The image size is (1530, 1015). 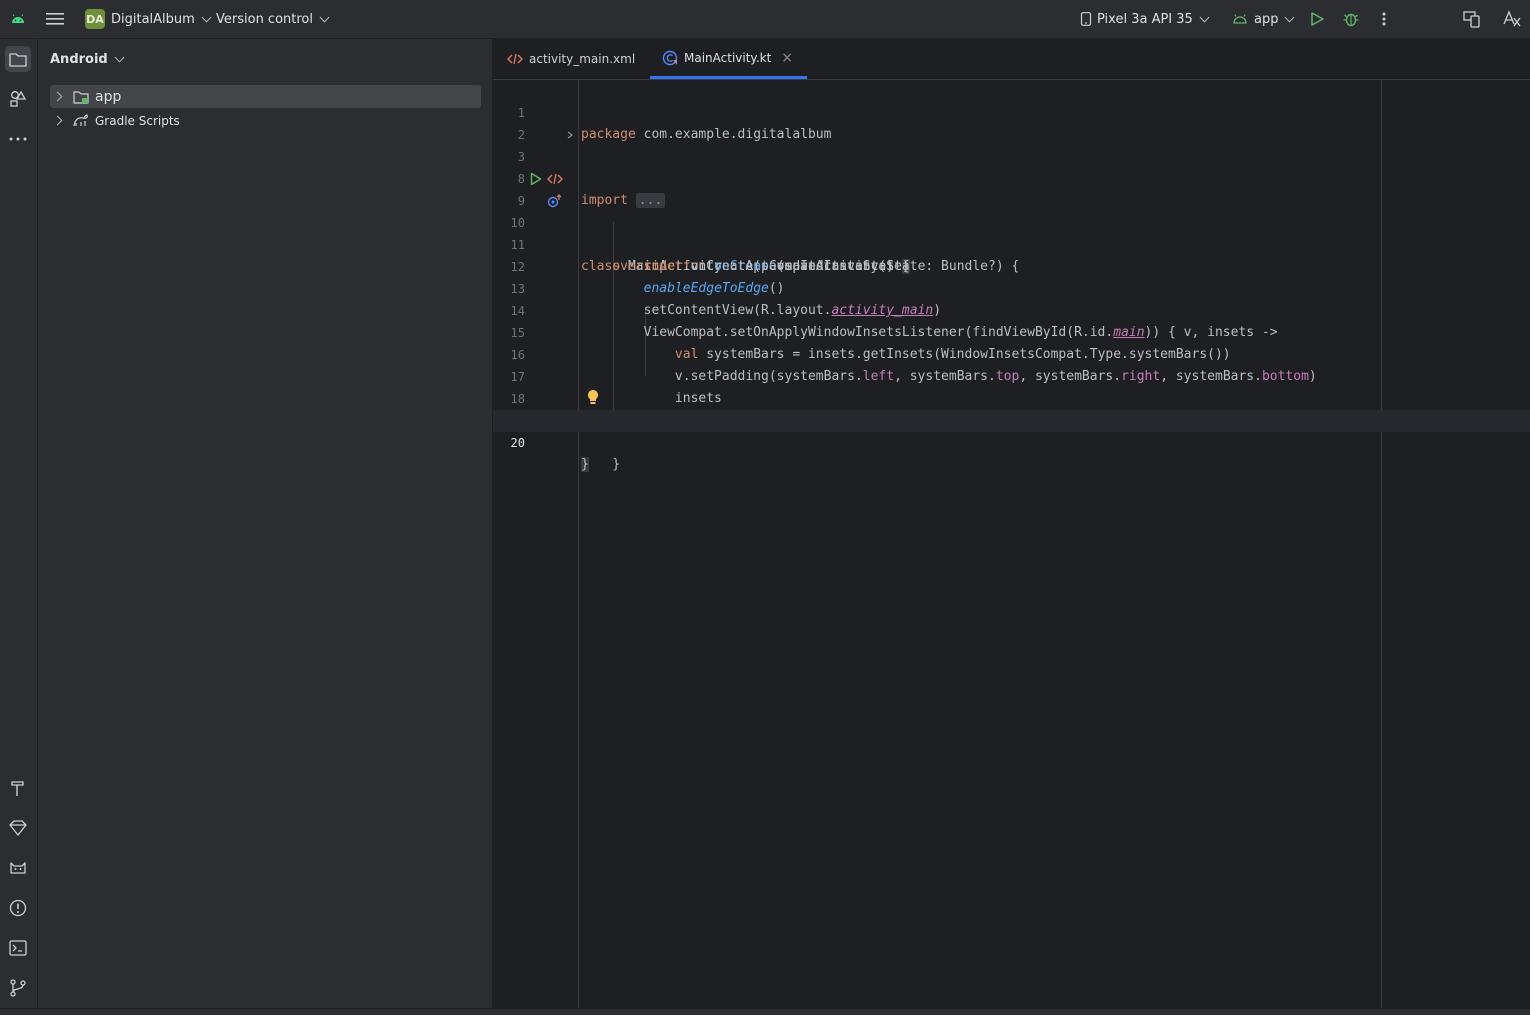 I want to click on run-icon, so click(x=1317, y=19).